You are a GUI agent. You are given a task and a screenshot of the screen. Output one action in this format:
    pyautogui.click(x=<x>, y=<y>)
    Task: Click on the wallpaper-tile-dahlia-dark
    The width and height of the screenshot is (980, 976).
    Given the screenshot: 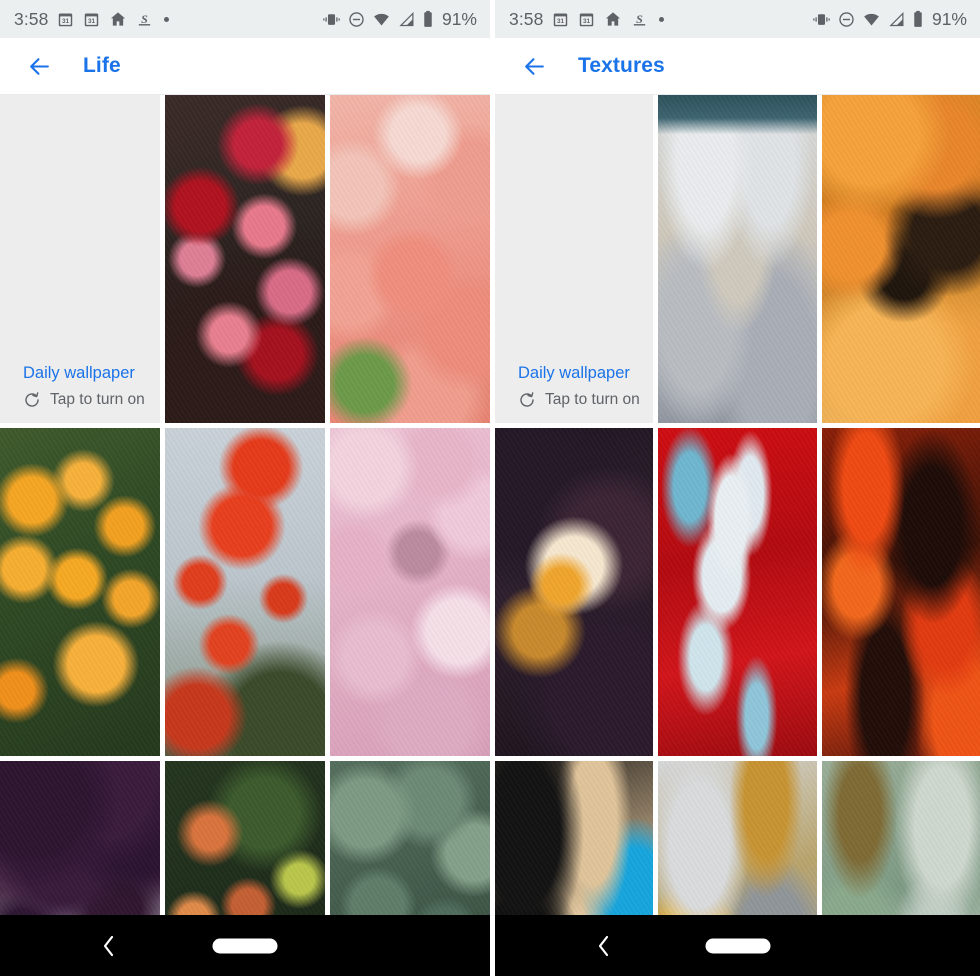 What is the action you would take?
    pyautogui.click(x=245, y=259)
    